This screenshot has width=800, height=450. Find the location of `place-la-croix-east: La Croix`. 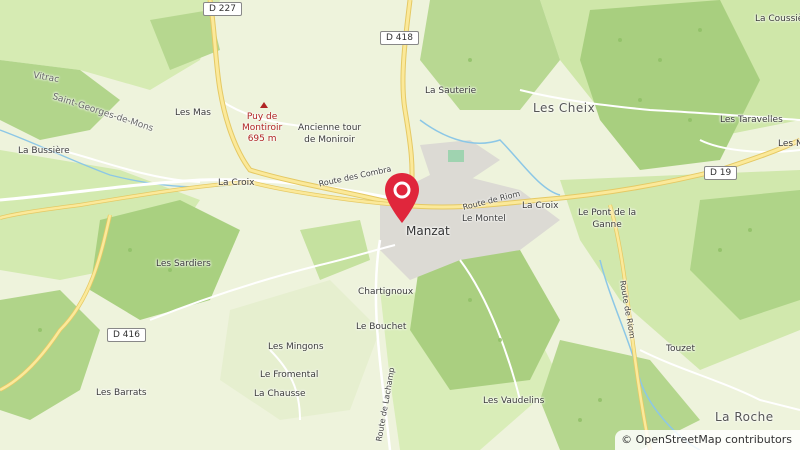

place-la-croix-east: La Croix is located at coordinates (540, 206).